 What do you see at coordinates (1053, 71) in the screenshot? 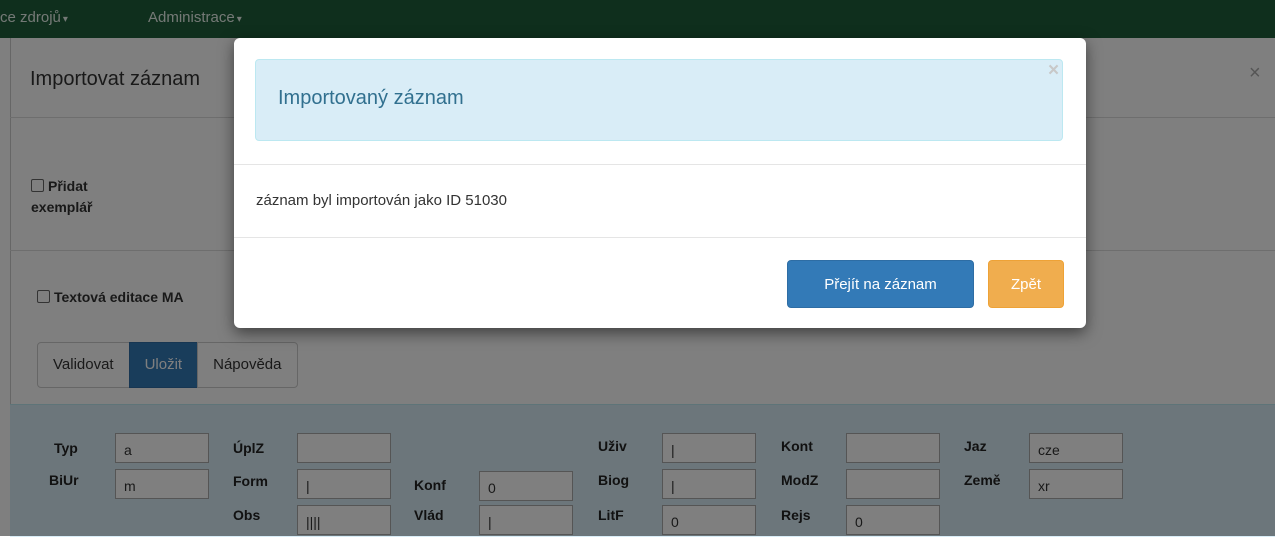
I see `close-icon: ×` at bounding box center [1053, 71].